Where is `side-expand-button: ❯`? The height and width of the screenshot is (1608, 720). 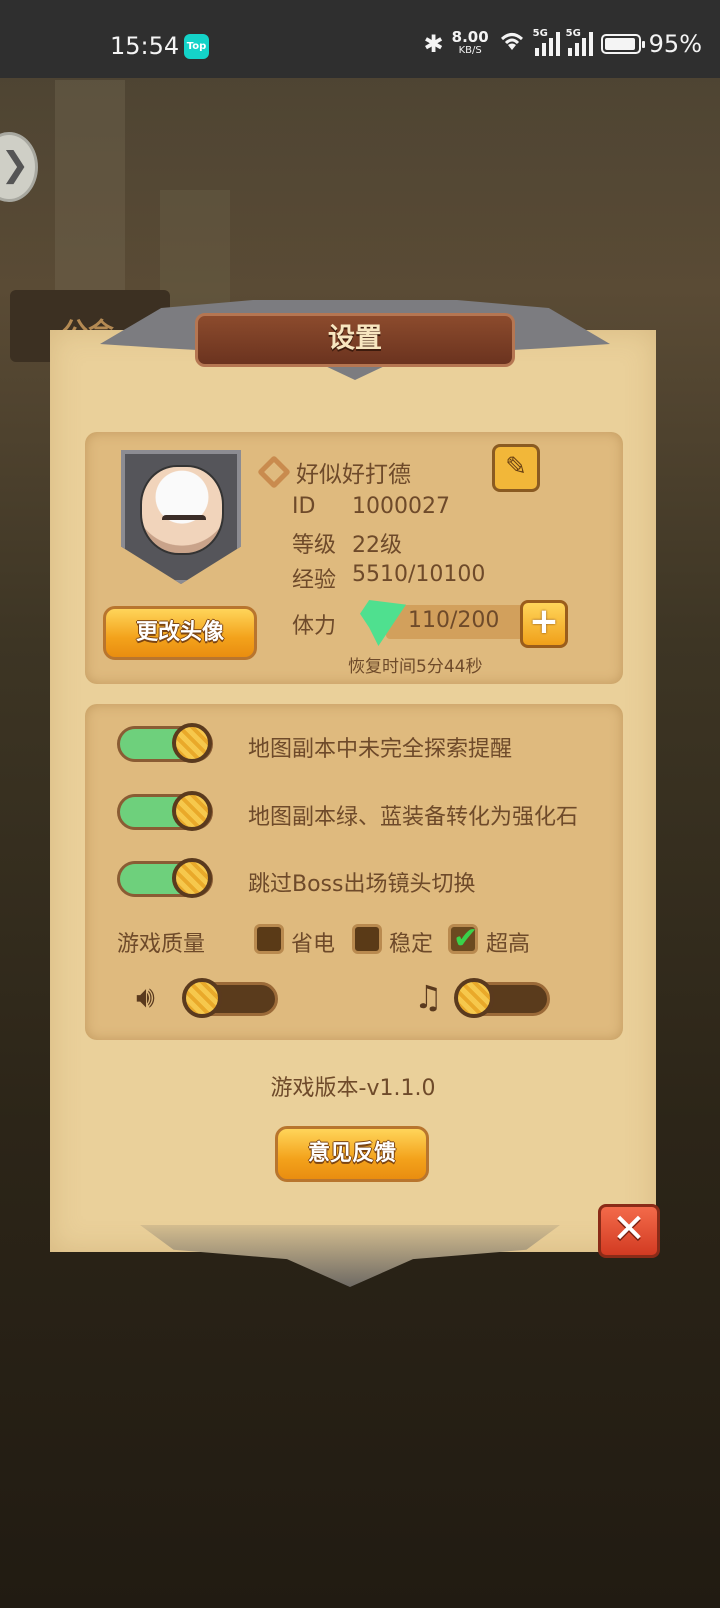
side-expand-button: ❯ is located at coordinates (19, 167).